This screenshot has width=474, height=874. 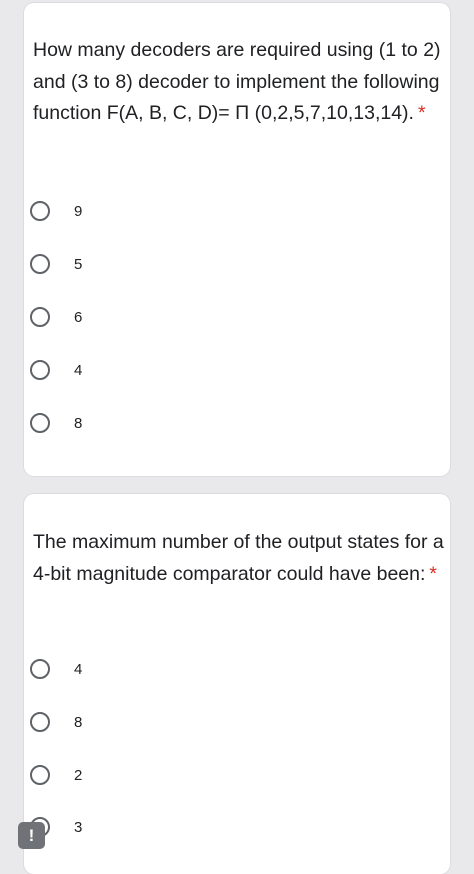 I want to click on report-problem-icon: !, so click(x=31, y=835).